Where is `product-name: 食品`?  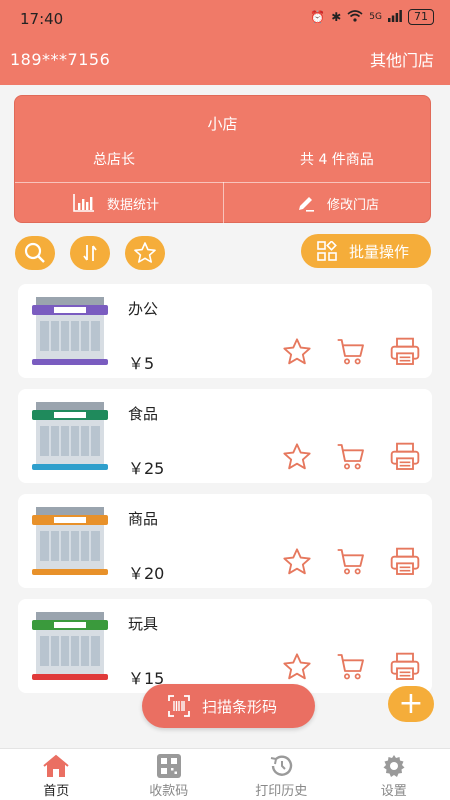 product-name: 食品 is located at coordinates (143, 414).